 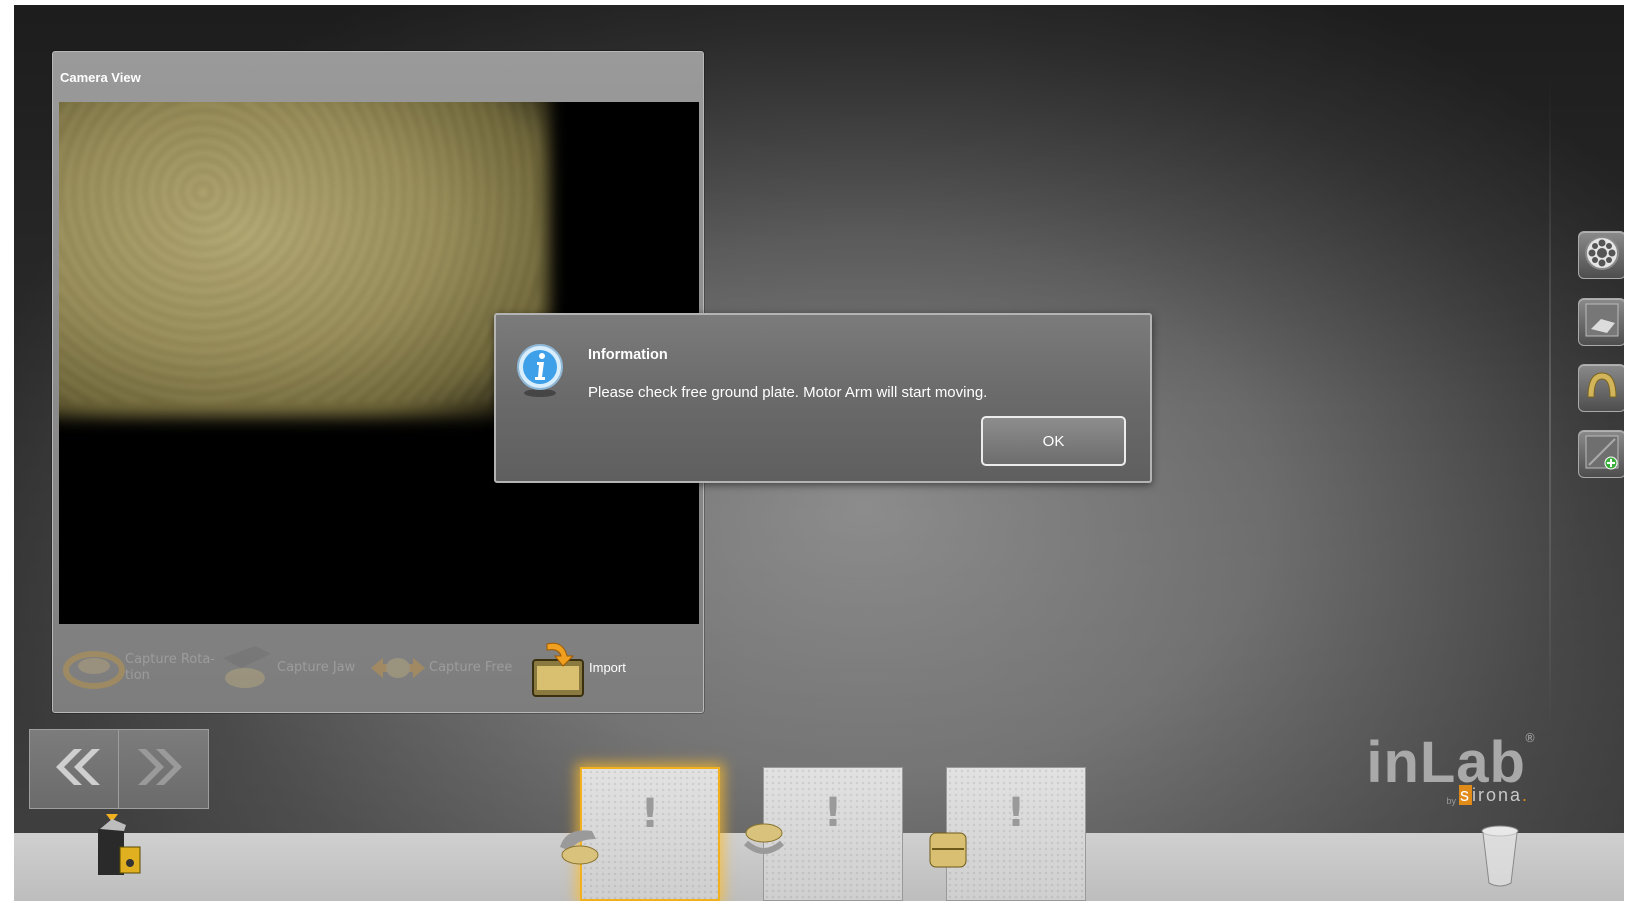 I want to click on import-button: Import, so click(x=603, y=668).